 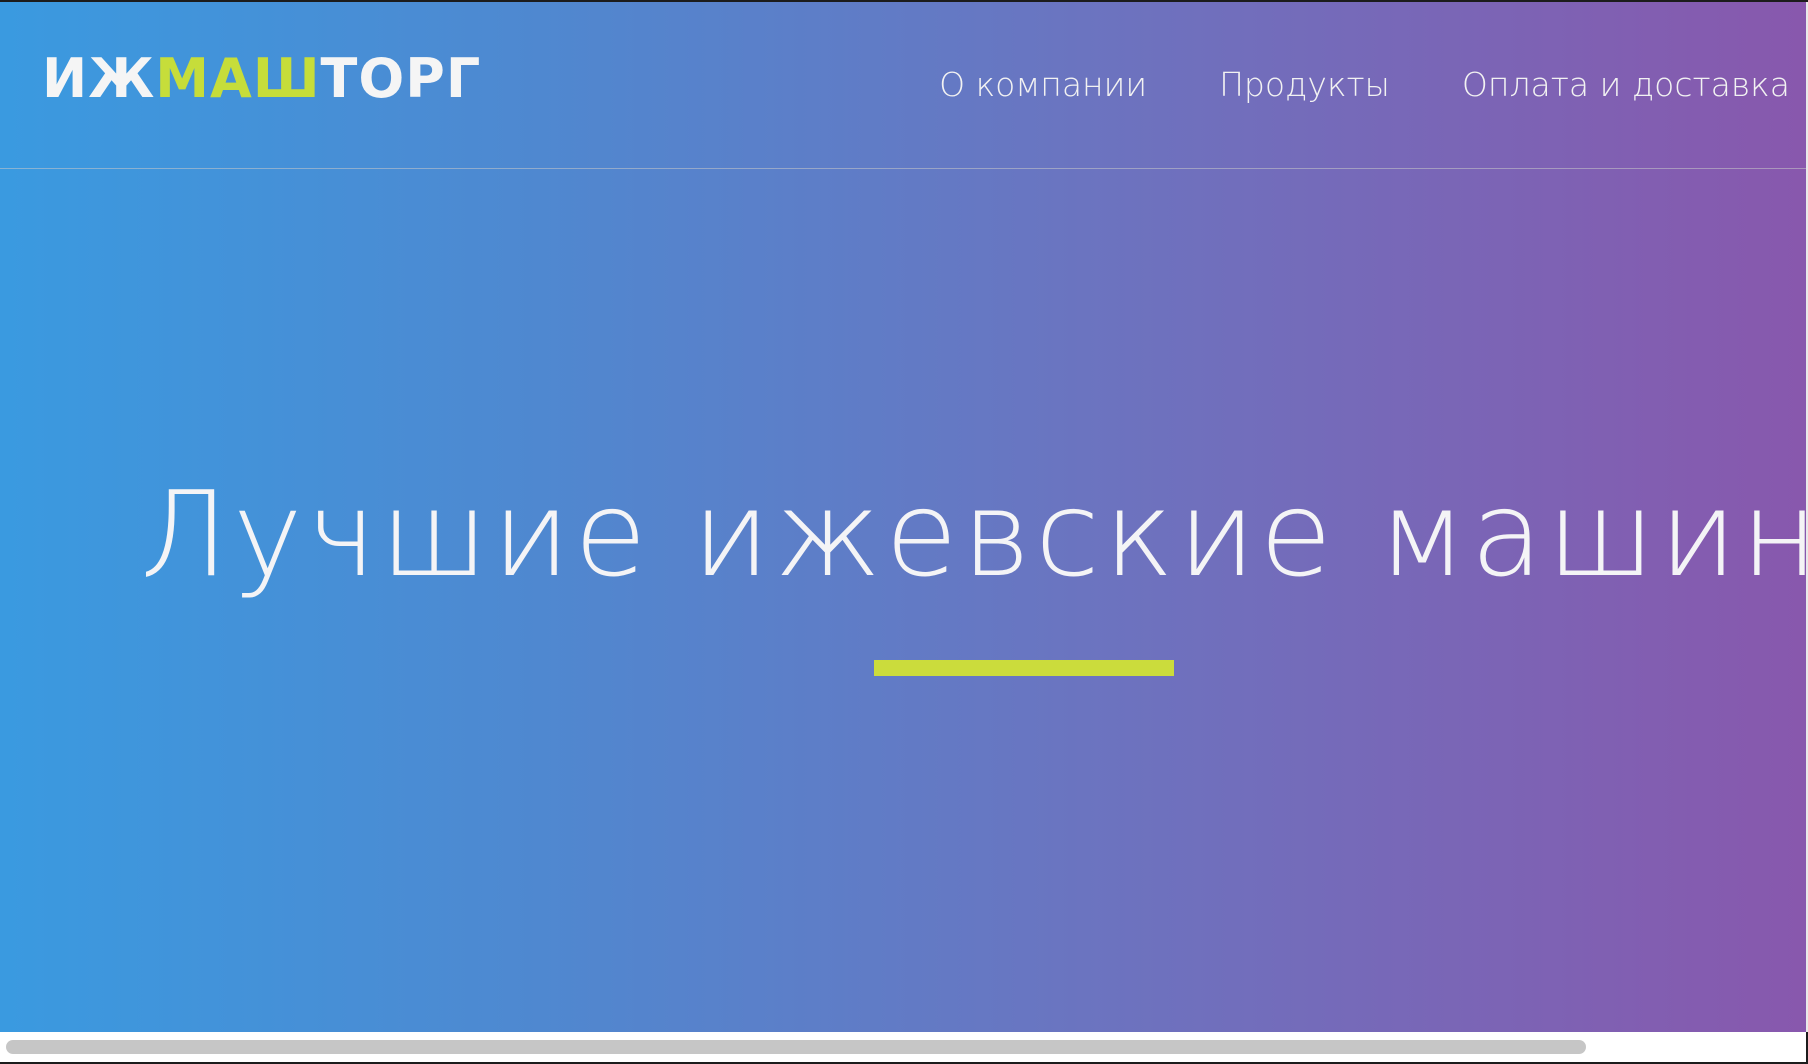 I want to click on horizontal-scrollbar-track, so click(x=903, y=1047).